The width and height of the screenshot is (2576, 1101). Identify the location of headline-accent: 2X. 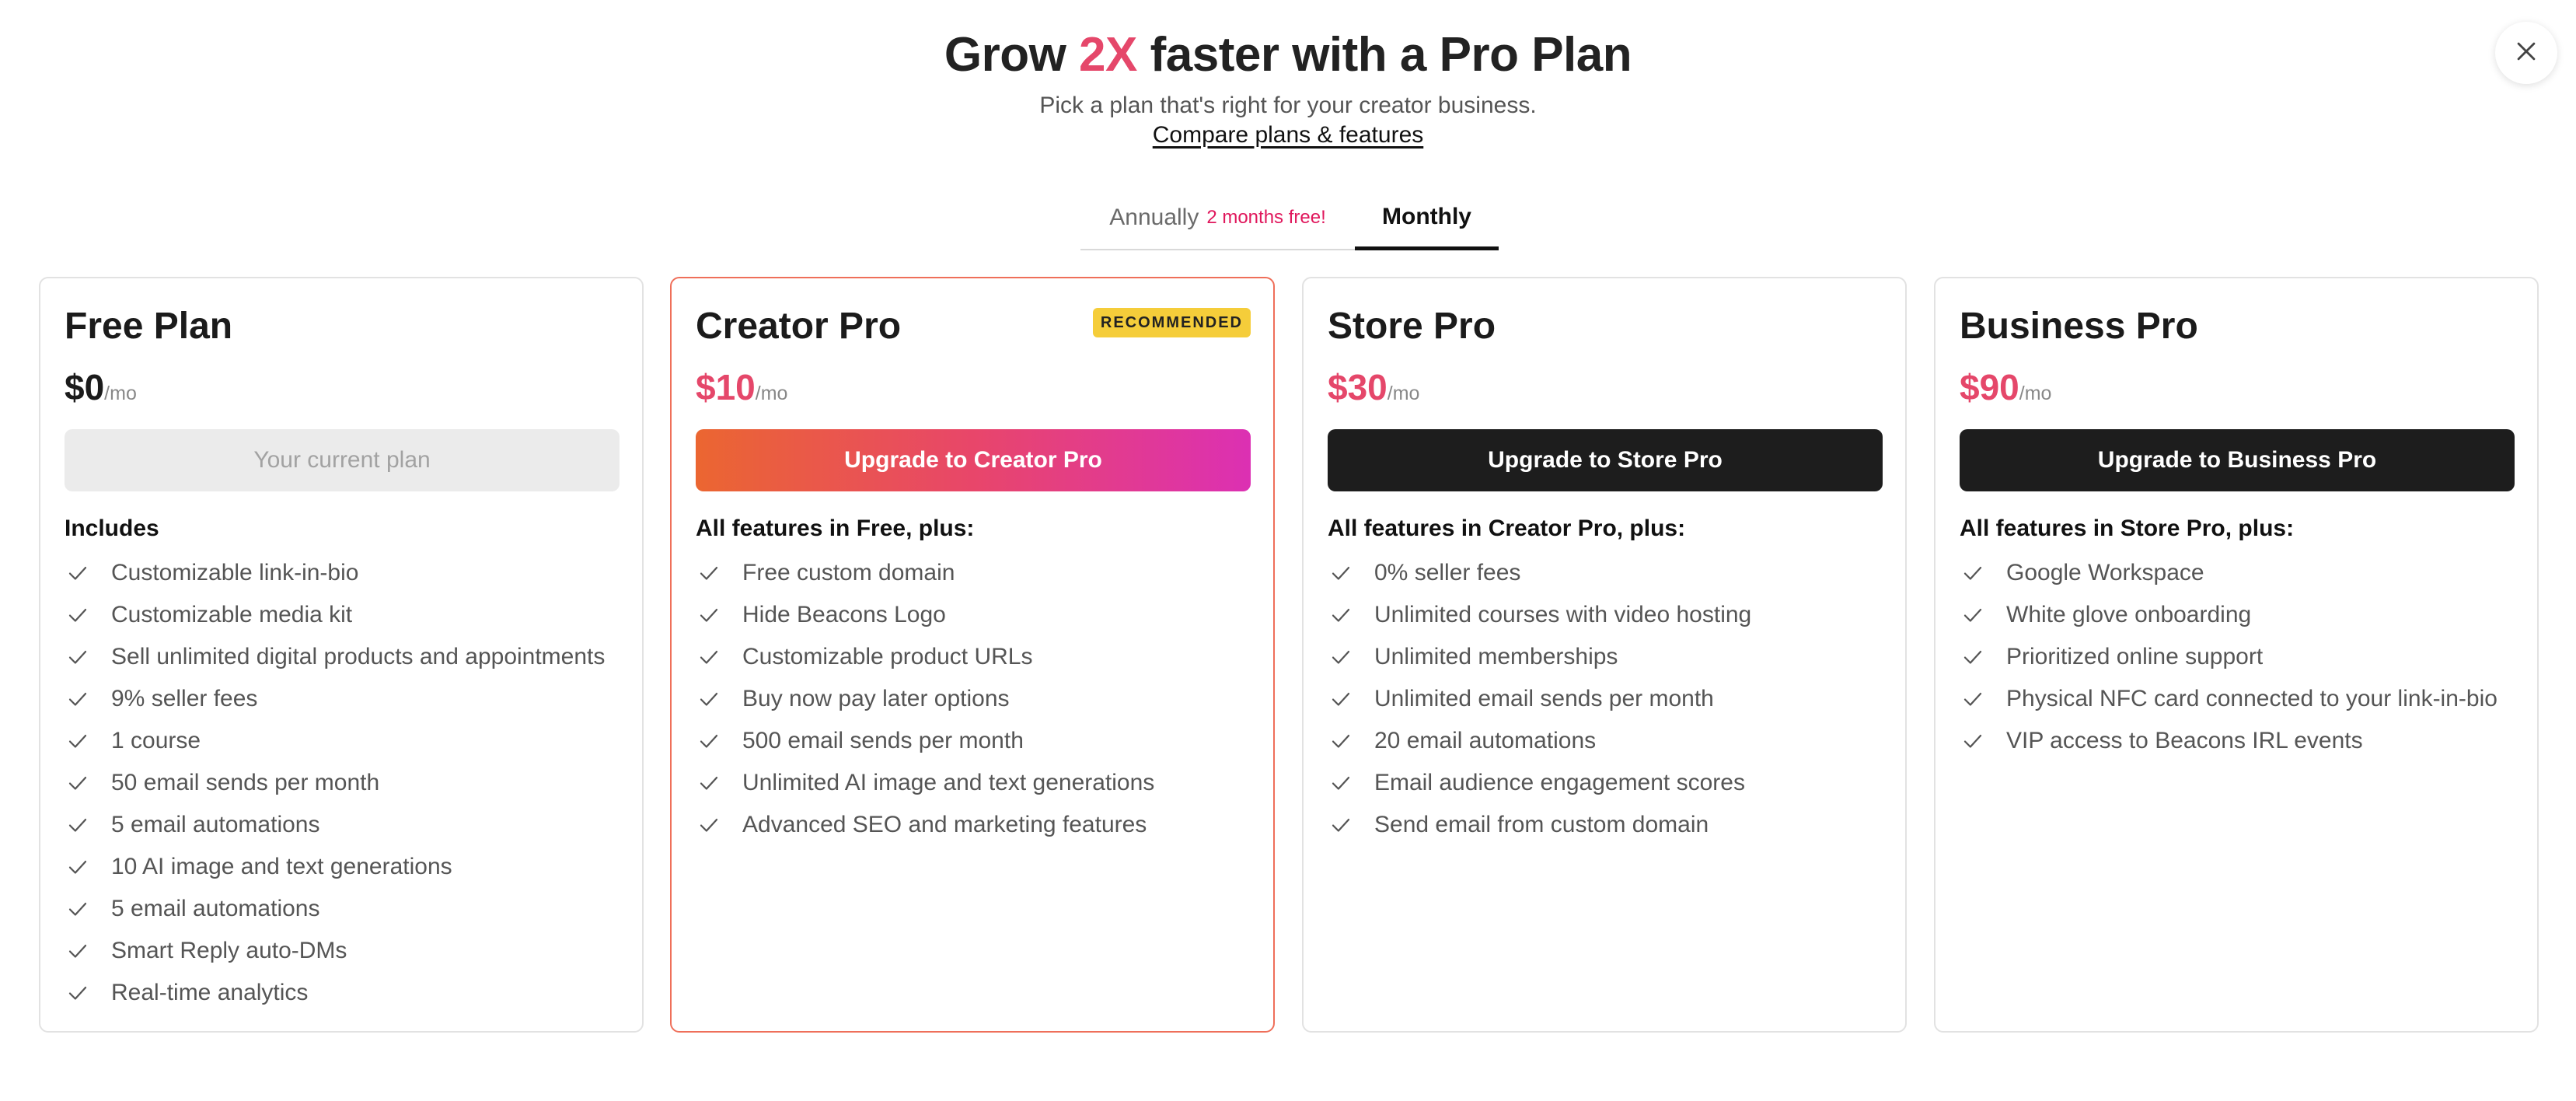
(1108, 55).